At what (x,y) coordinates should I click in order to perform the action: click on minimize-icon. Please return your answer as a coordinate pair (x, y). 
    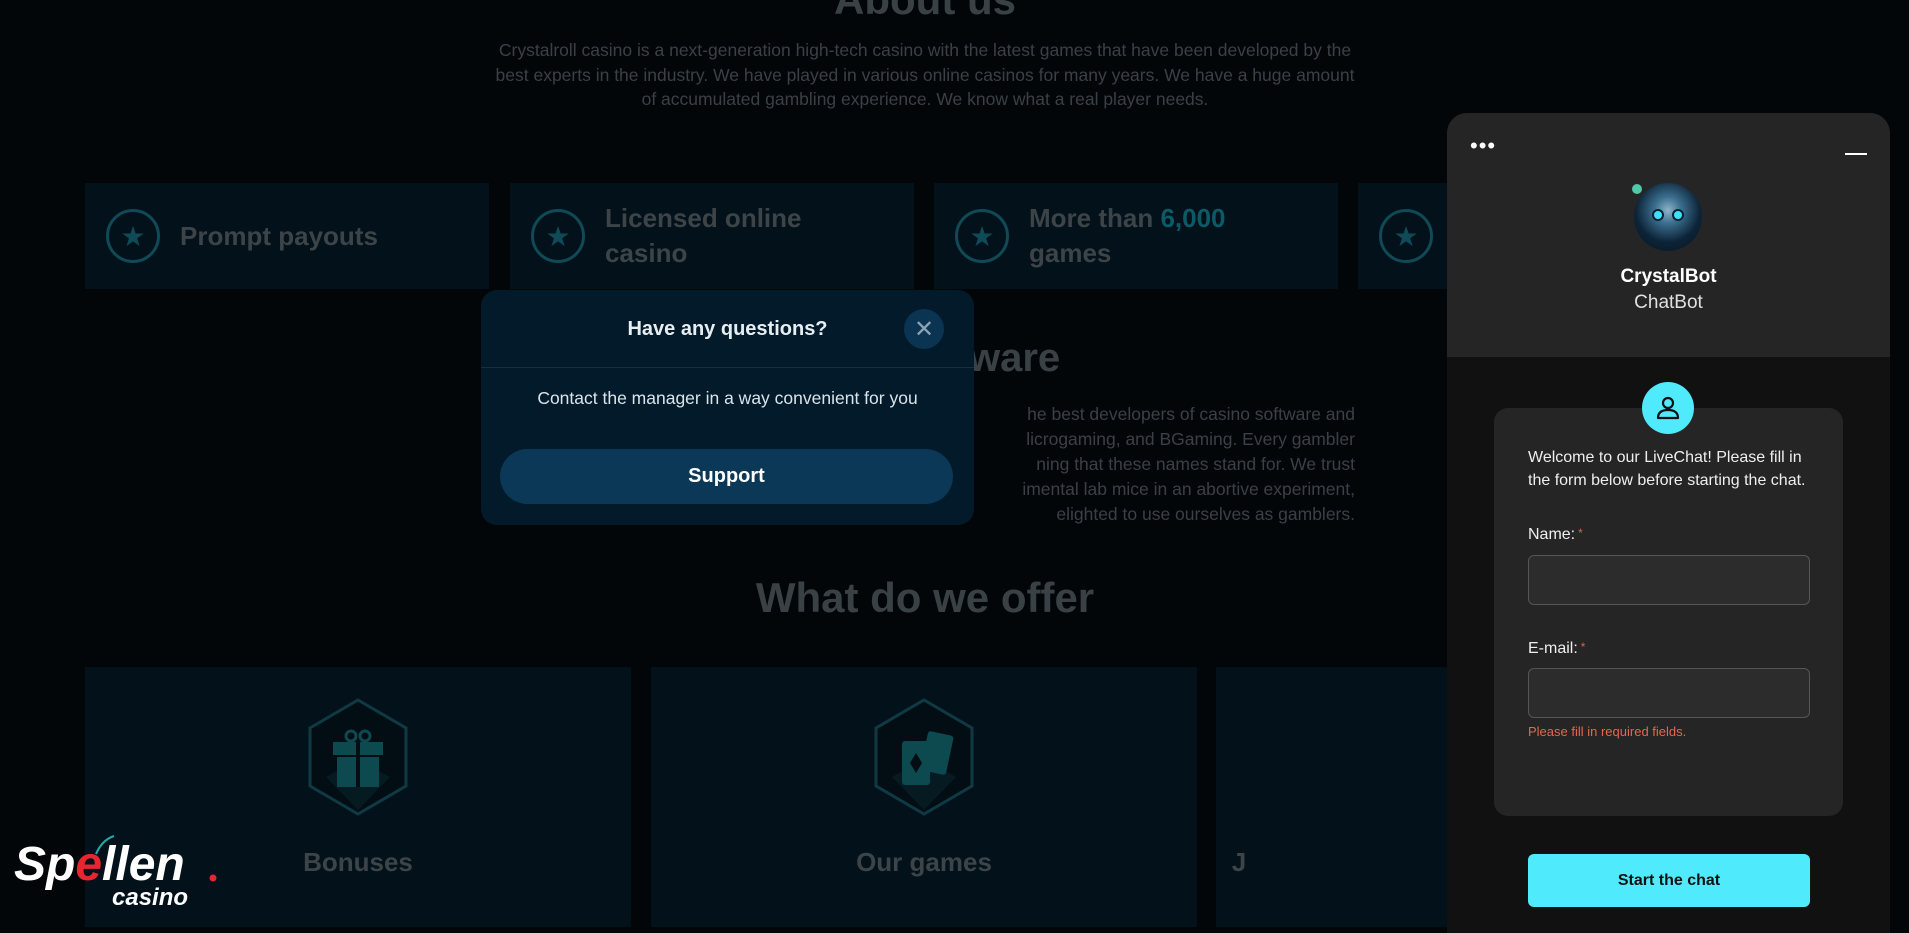
    Looking at the image, I should click on (1856, 154).